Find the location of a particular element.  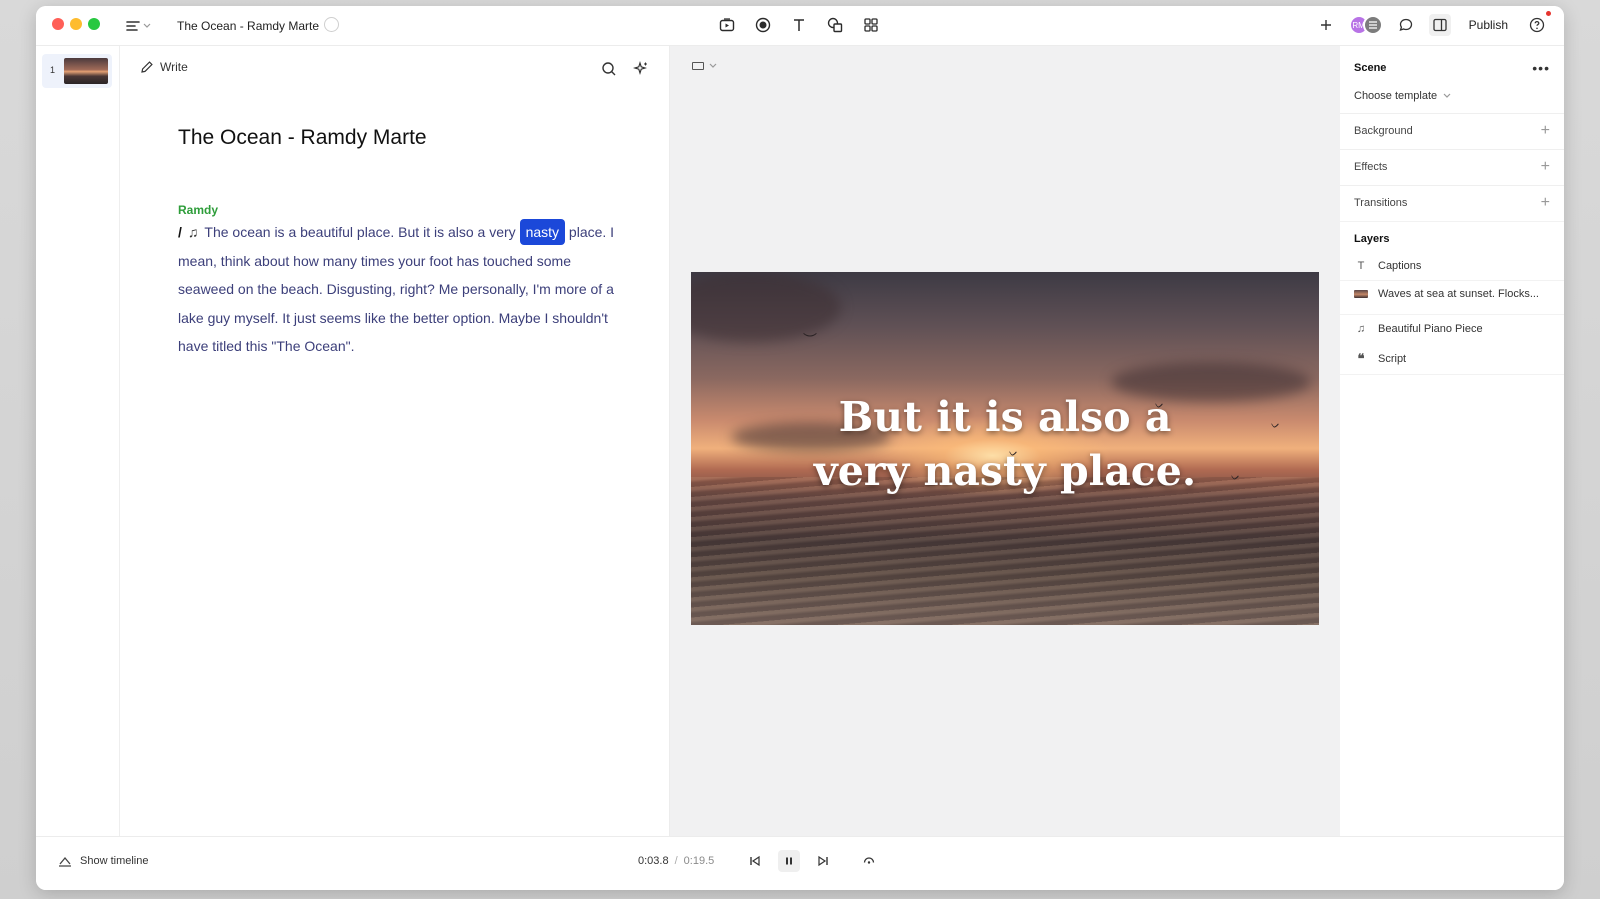

sea-waves is located at coordinates (1005, 550).